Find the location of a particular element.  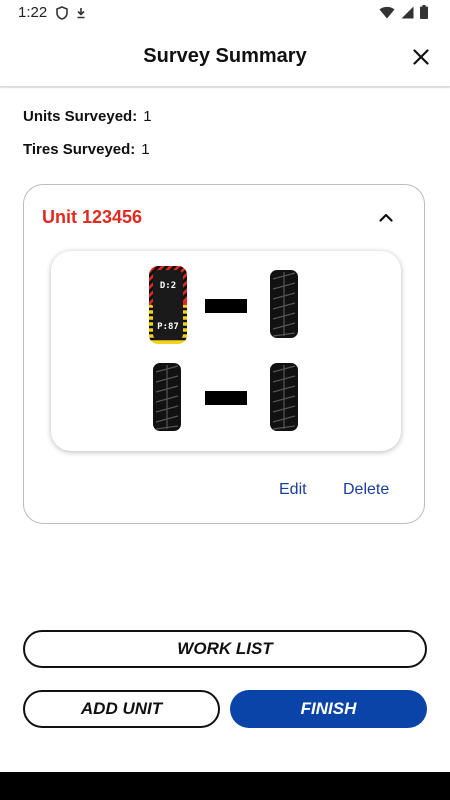

chevron-up-icon is located at coordinates (386, 217).